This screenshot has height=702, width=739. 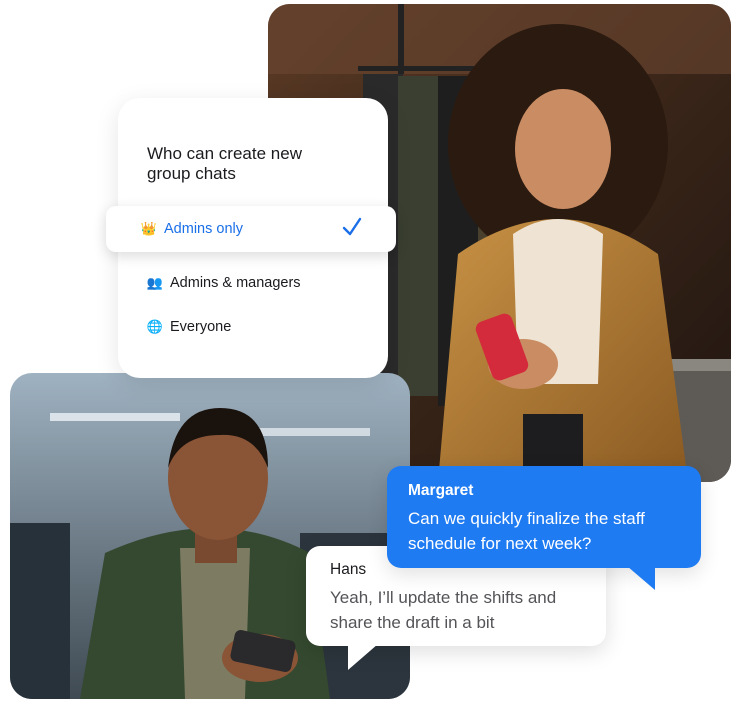 What do you see at coordinates (224, 163) in the screenshot?
I see `card-title: Who can create new group chats` at bounding box center [224, 163].